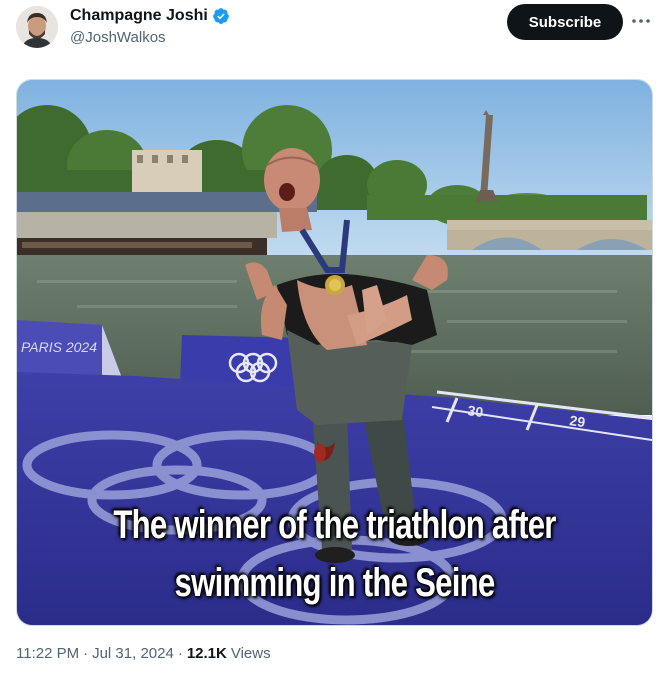 The height and width of the screenshot is (675, 664). I want to click on views-count: 12.1K, so click(207, 653).